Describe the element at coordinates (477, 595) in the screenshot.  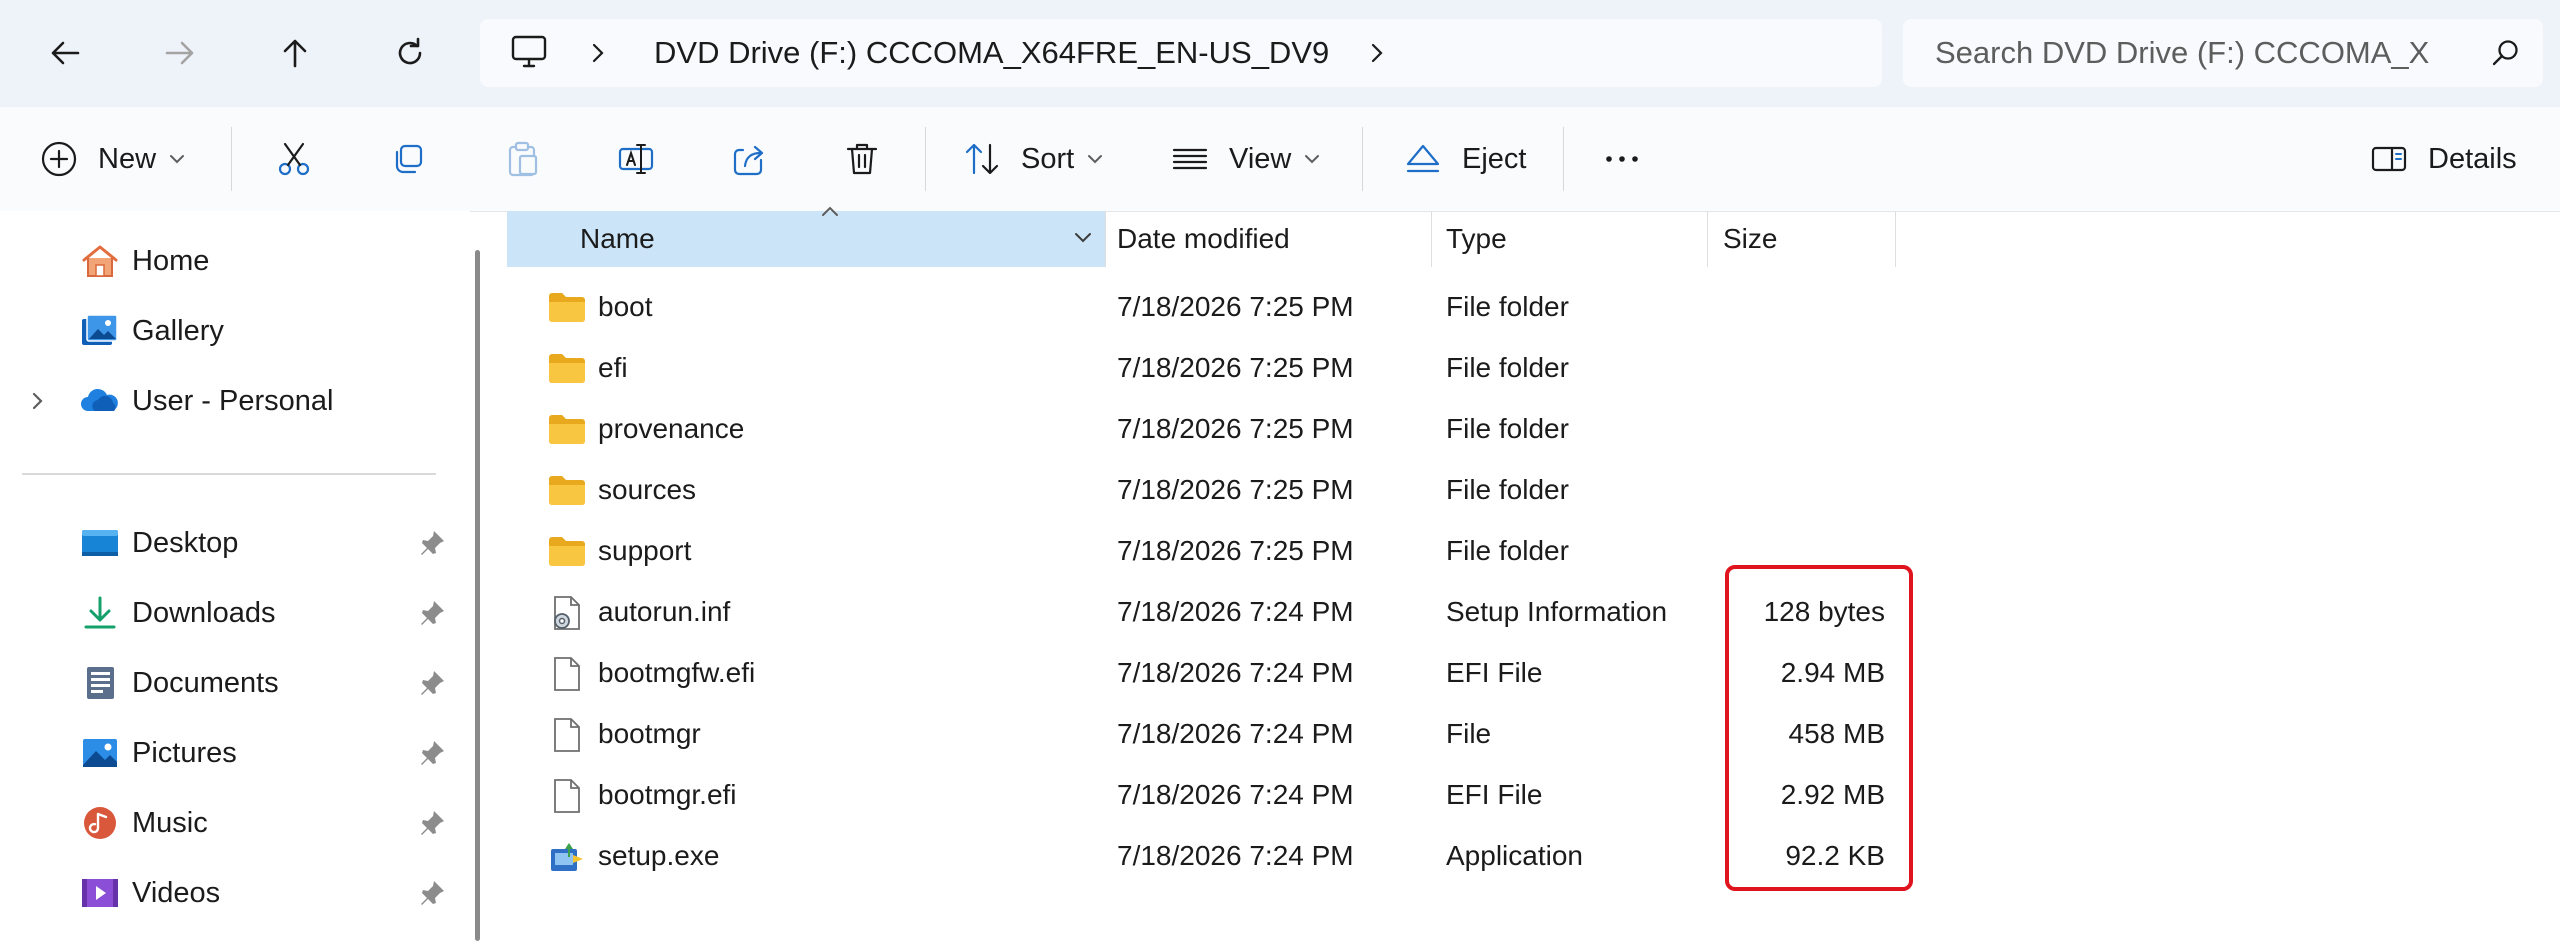
I see `sidebar-scrollbar` at that location.